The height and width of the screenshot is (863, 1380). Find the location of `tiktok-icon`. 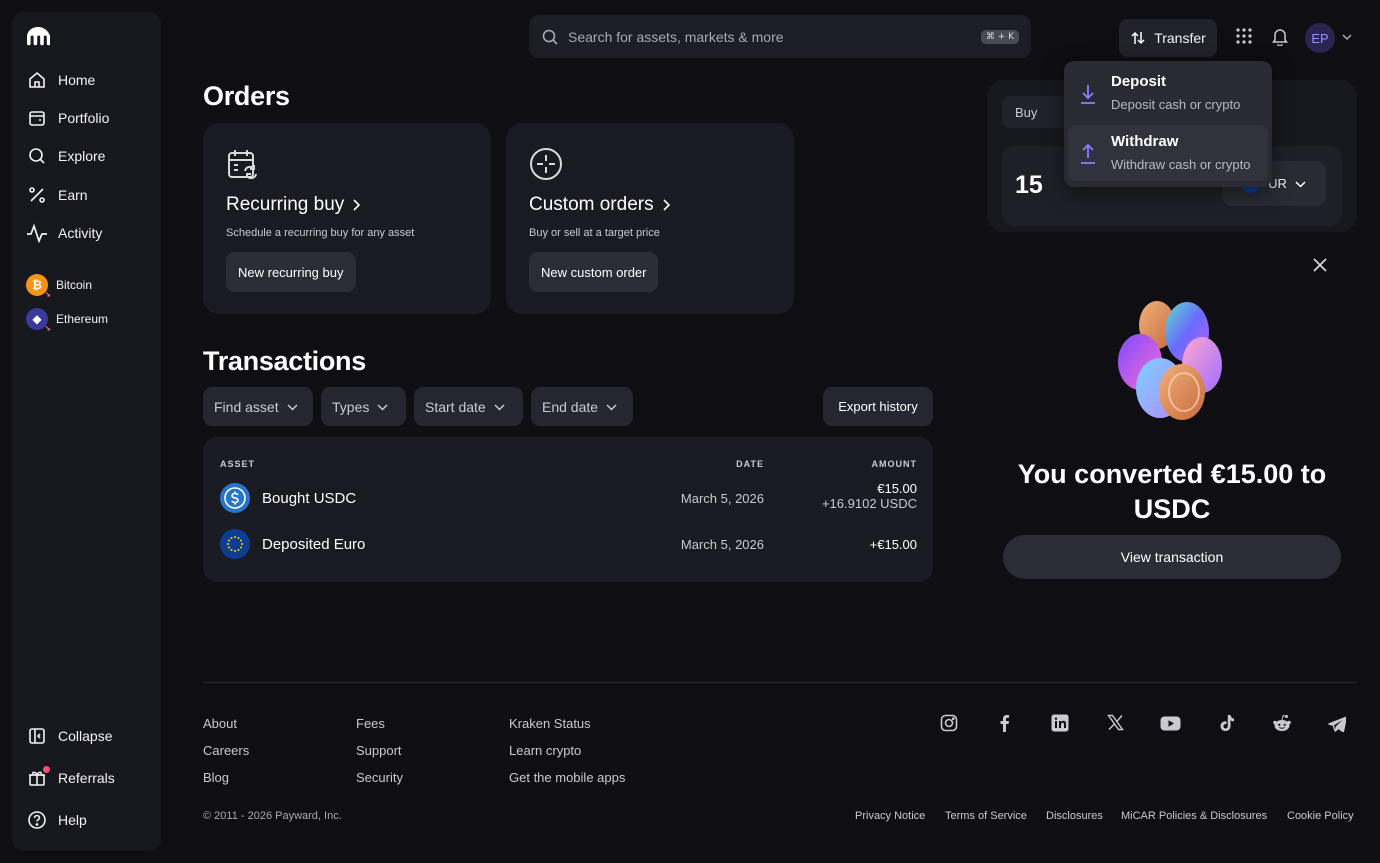

tiktok-icon is located at coordinates (1227, 723).